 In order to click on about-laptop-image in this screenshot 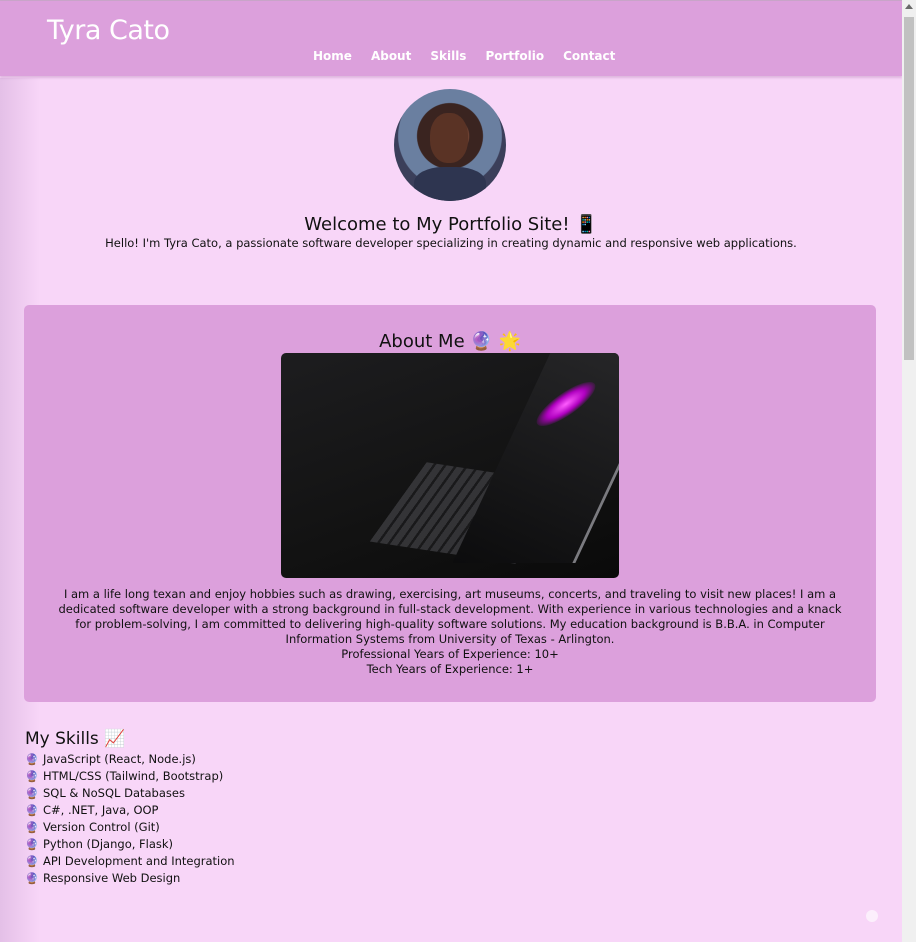, I will do `click(450, 465)`.